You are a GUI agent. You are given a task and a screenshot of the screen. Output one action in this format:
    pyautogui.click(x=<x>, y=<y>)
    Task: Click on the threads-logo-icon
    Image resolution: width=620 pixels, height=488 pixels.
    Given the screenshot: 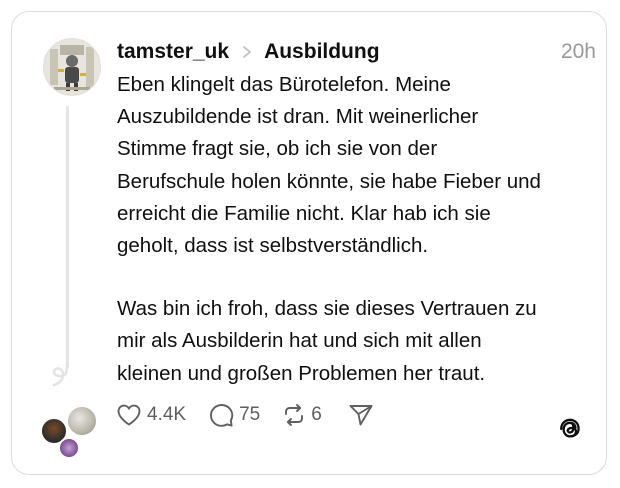 What is the action you would take?
    pyautogui.click(x=570, y=428)
    